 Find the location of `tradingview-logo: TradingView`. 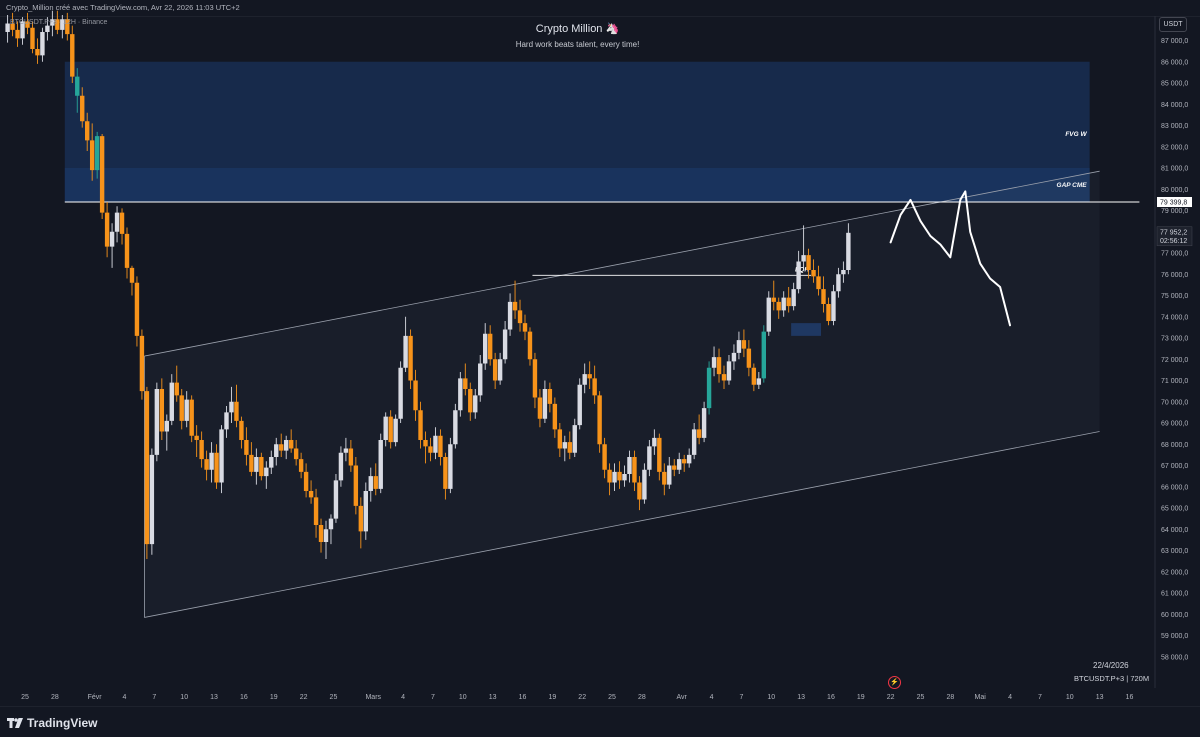

tradingview-logo: TradingView is located at coordinates (52, 723).